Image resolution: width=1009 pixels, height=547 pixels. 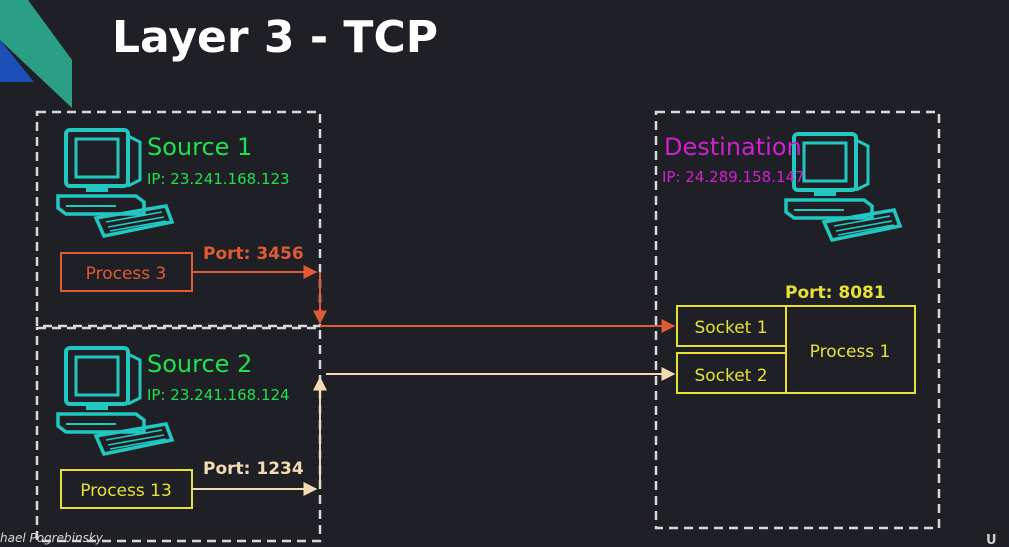 What do you see at coordinates (730, 376) in the screenshot?
I see `socket2-label: Socket 2` at bounding box center [730, 376].